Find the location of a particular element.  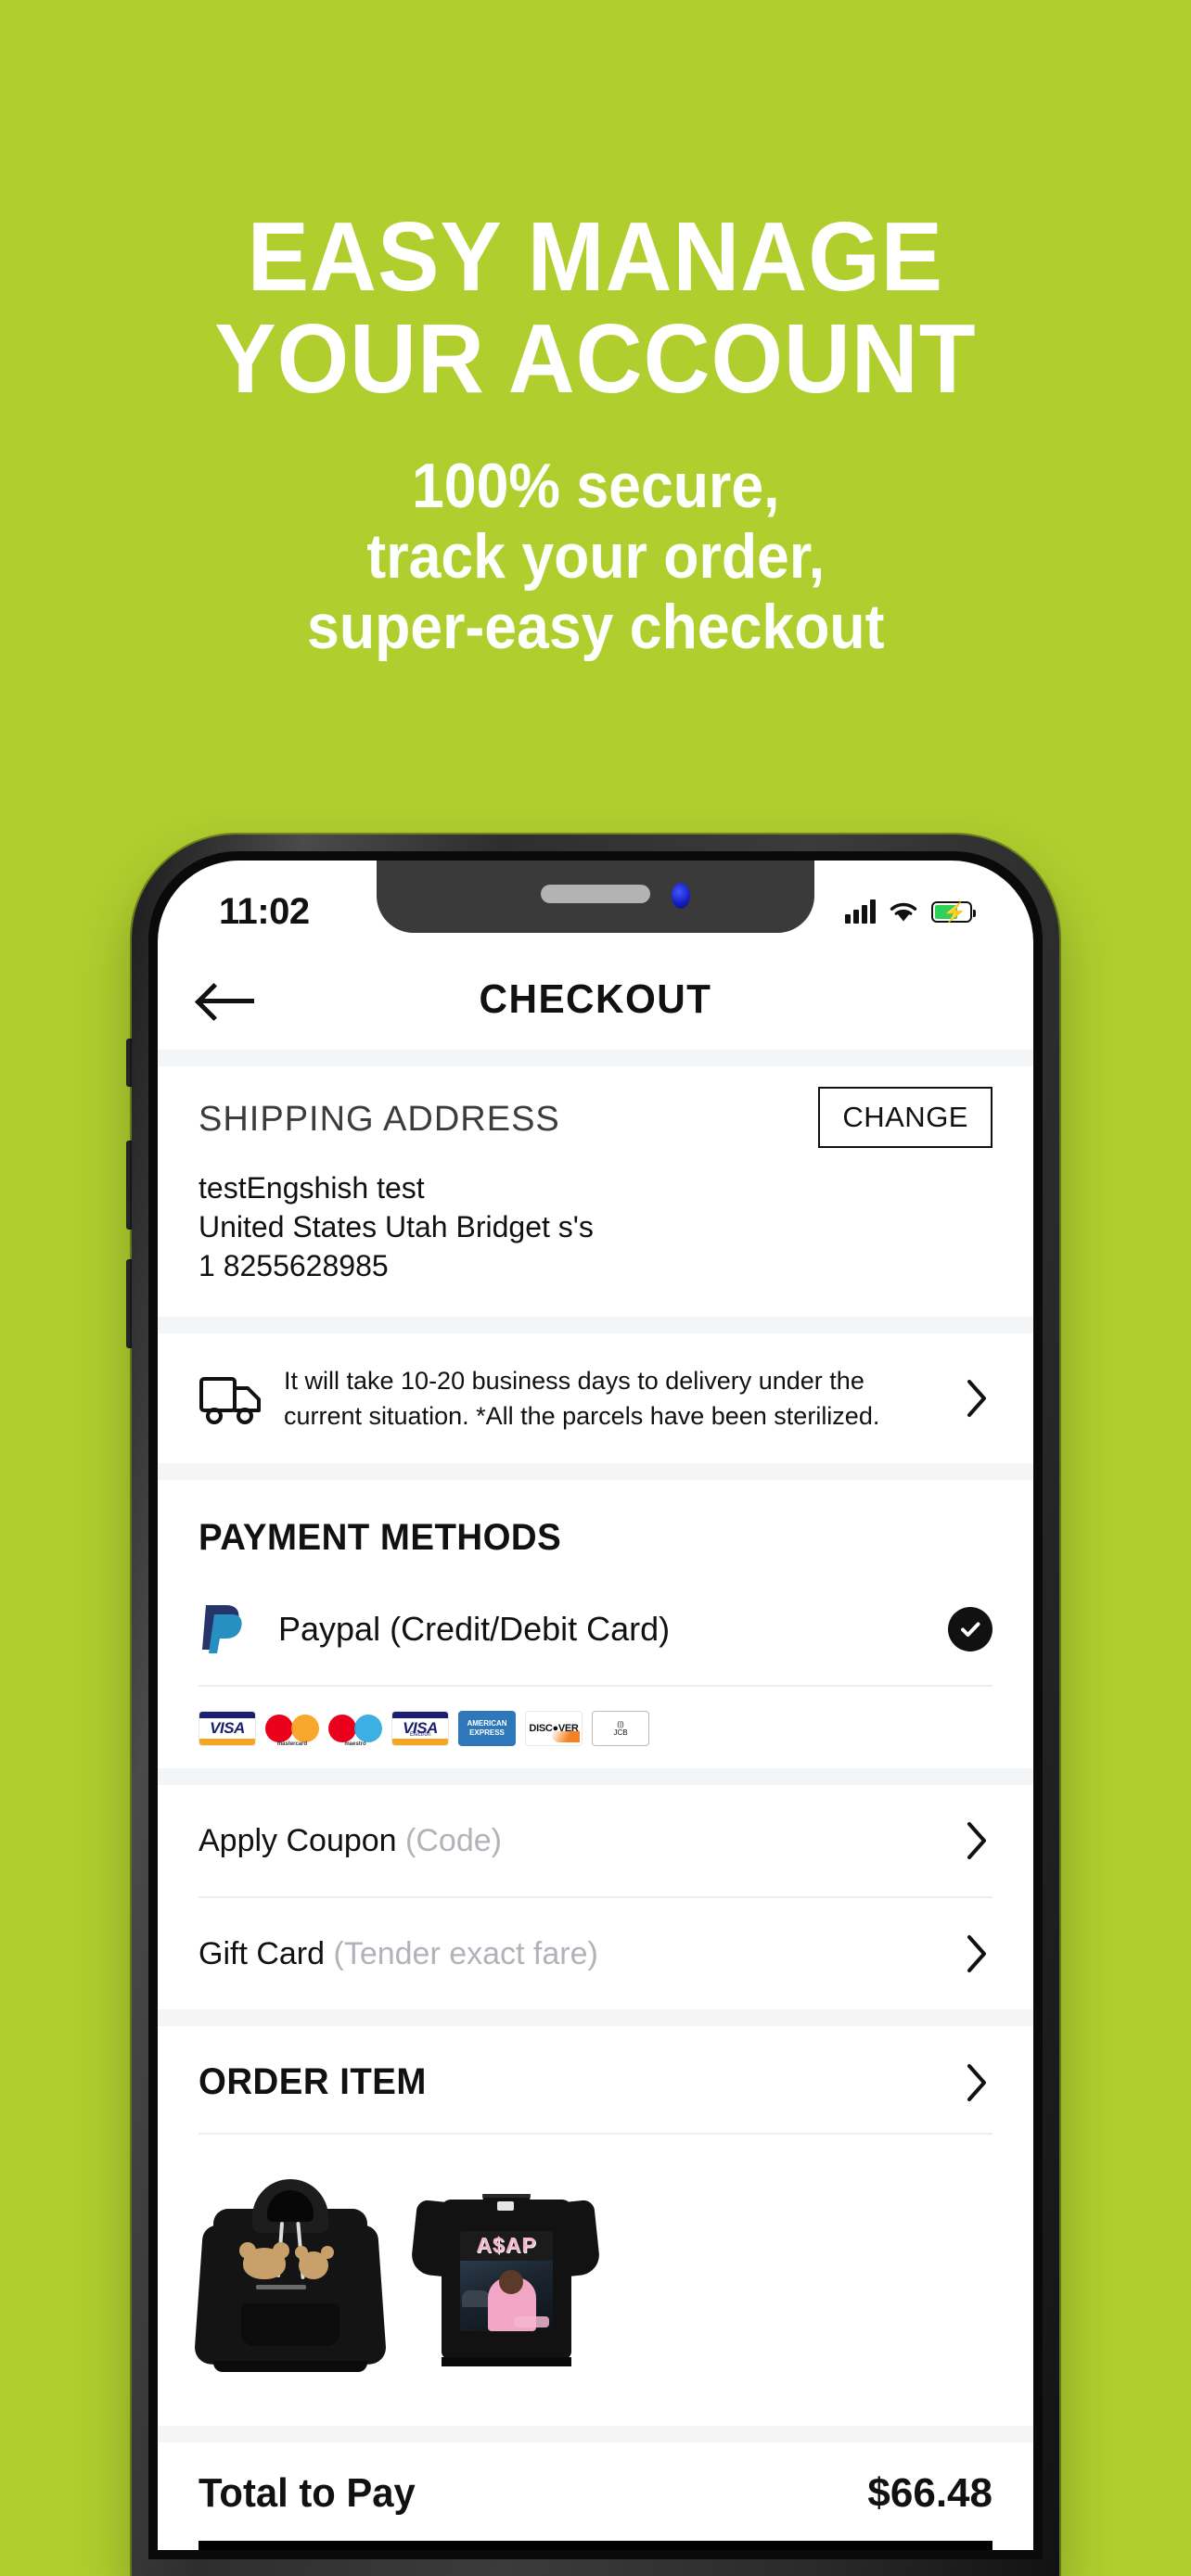

jcb-card-icon: (|) JCB is located at coordinates (620, 1728).